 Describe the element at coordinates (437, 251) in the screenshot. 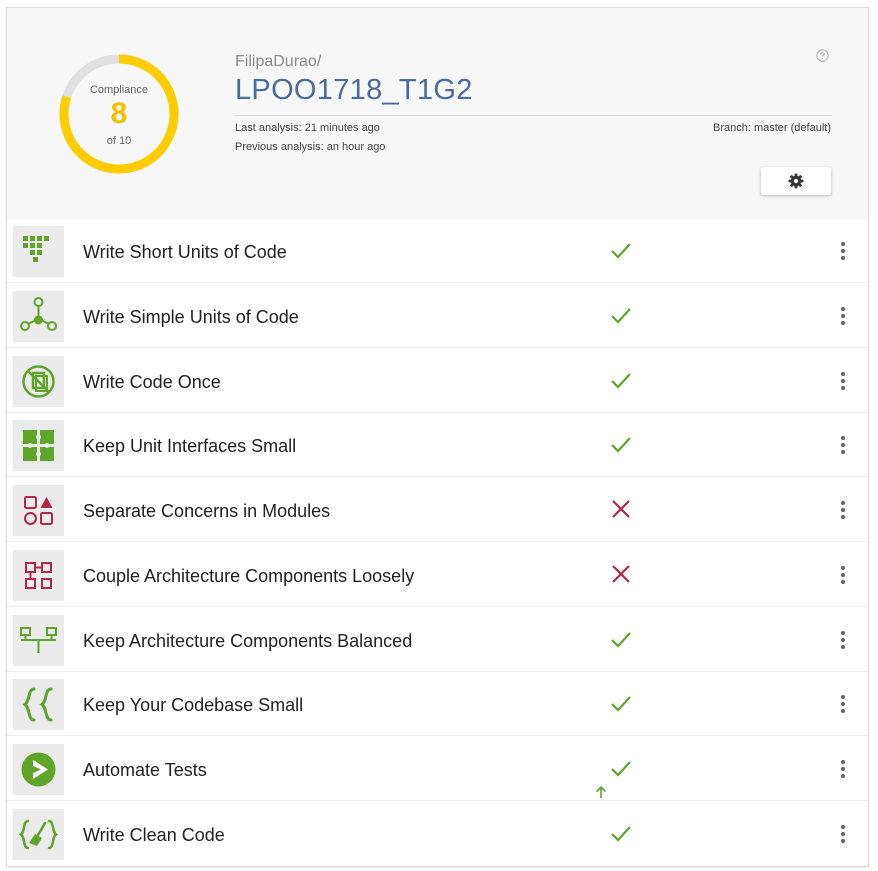

I see `guideline-row: Write Short Units of Code` at that location.